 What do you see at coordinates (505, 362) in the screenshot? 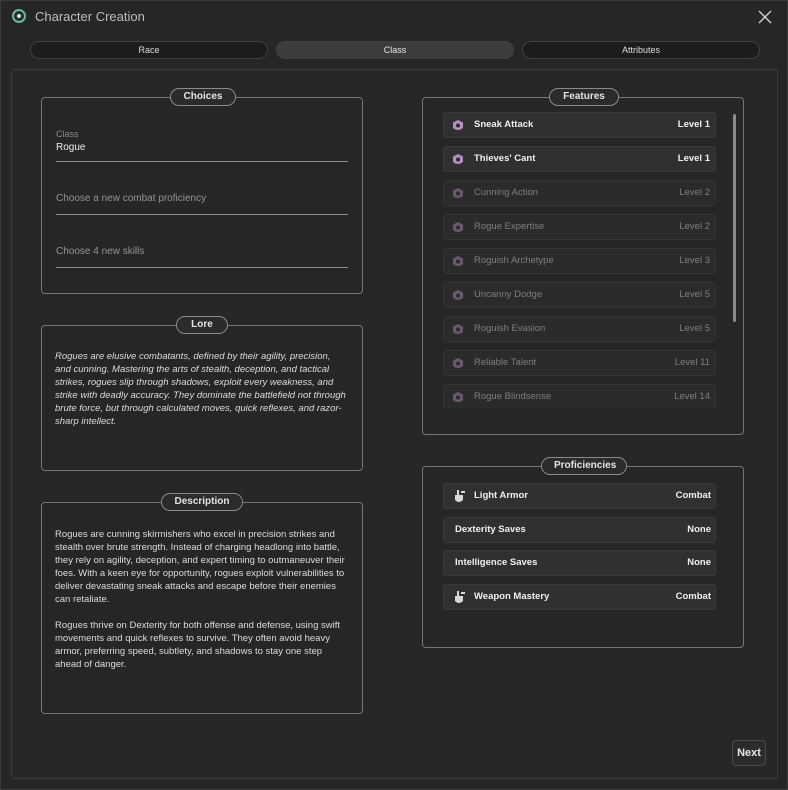
I see `feature-name: Reliable Talent` at bounding box center [505, 362].